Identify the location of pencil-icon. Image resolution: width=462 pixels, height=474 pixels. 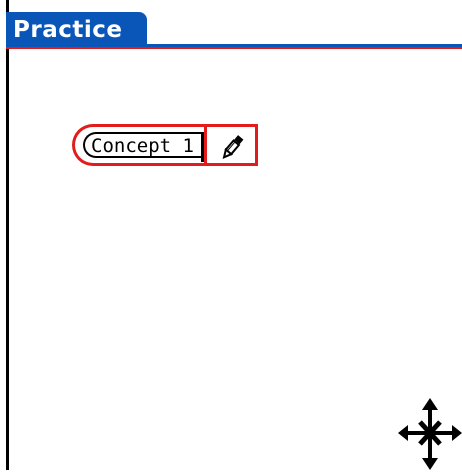
(233, 147).